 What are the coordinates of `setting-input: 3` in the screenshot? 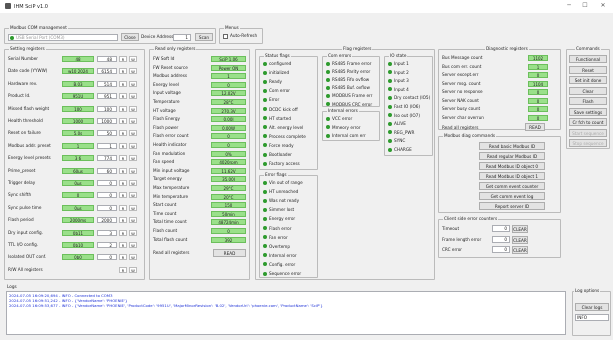 It's located at (107, 232).